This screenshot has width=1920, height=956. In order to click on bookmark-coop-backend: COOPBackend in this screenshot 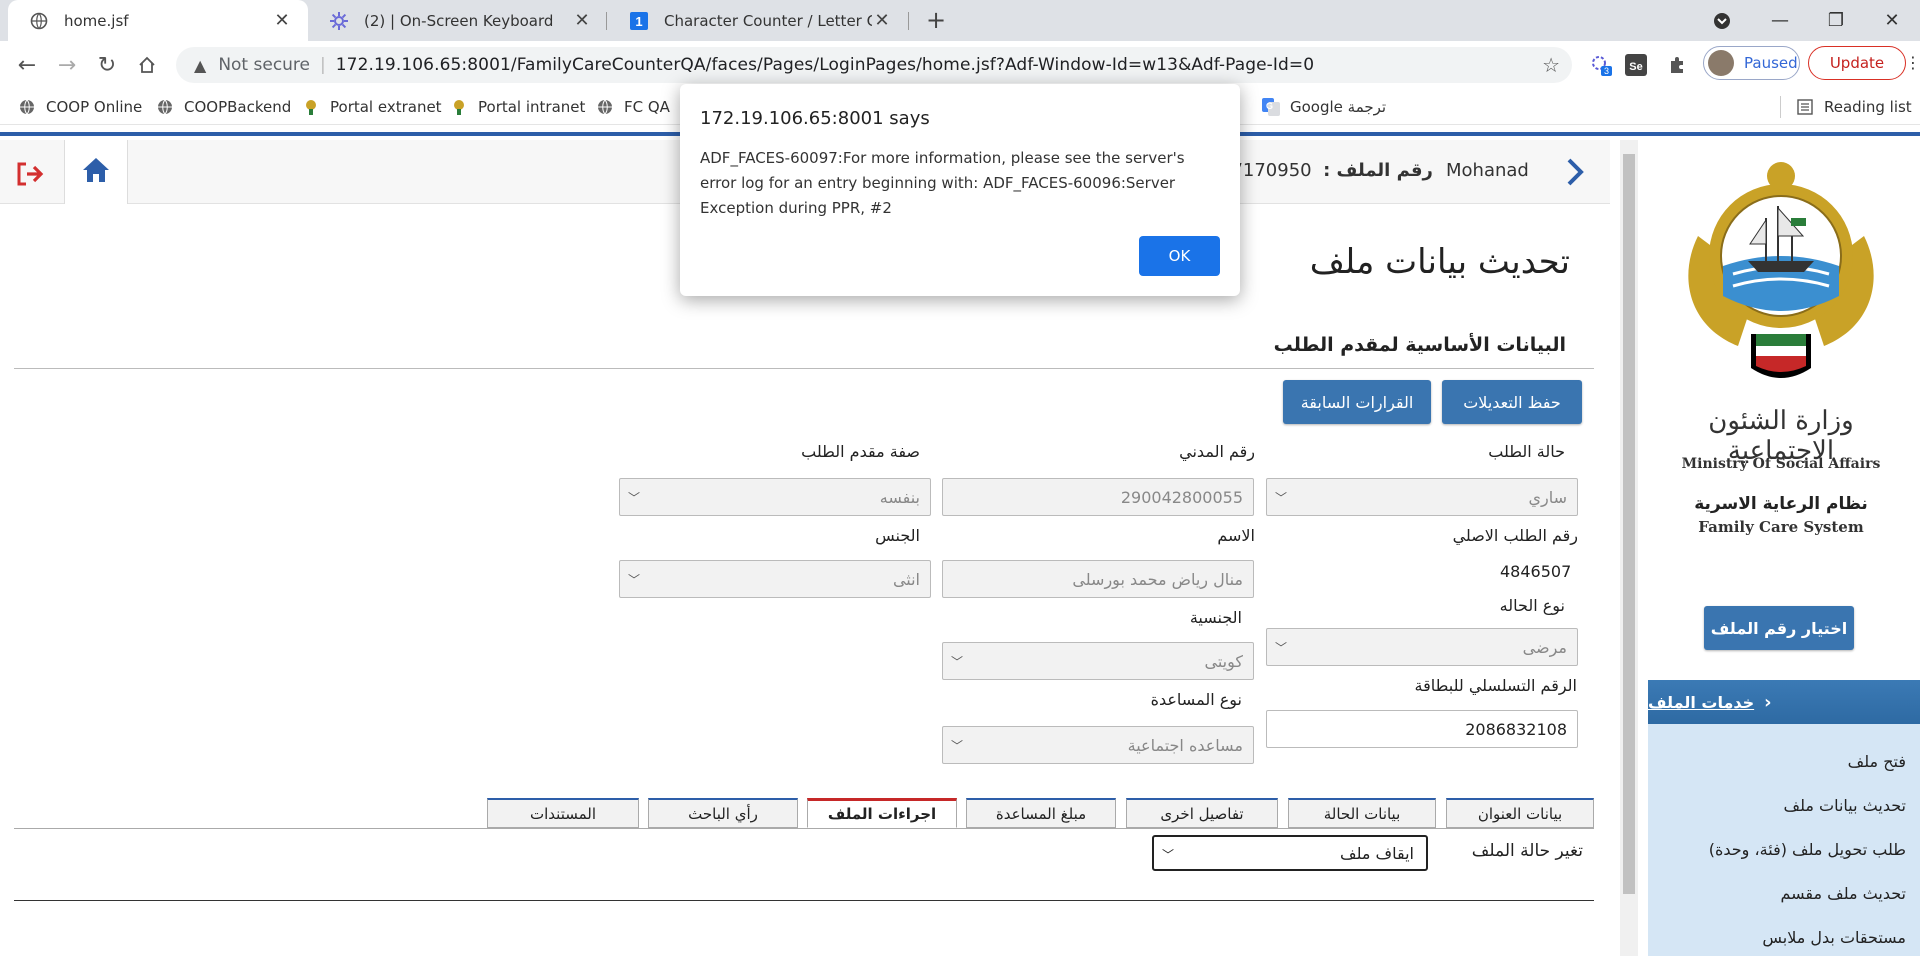, I will do `click(223, 107)`.